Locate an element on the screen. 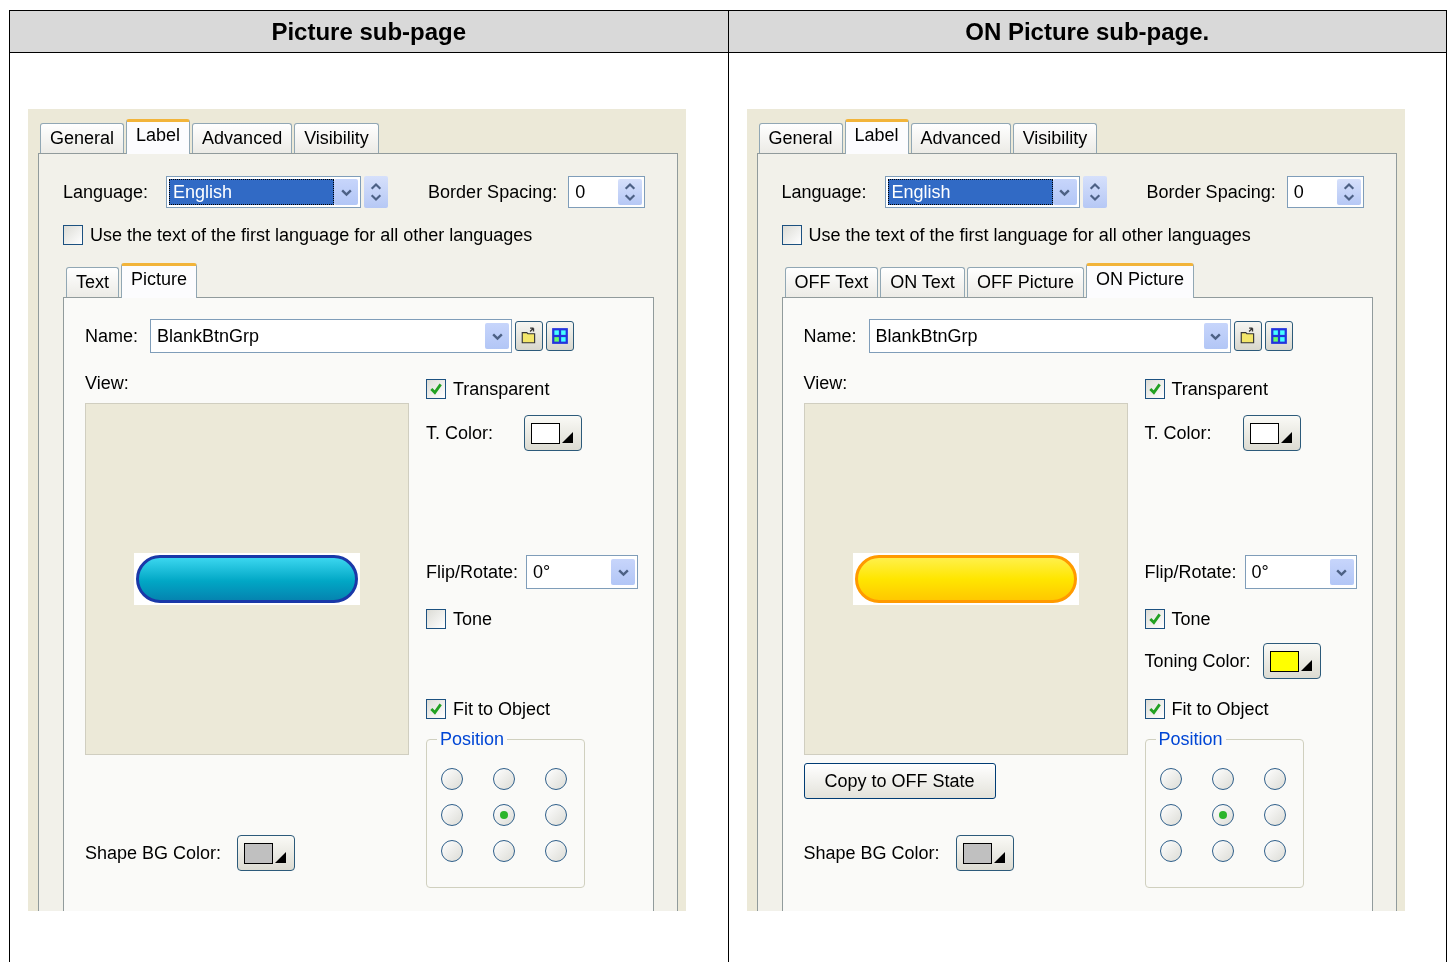 The height and width of the screenshot is (962, 1453). tab: ON Text is located at coordinates (922, 282).